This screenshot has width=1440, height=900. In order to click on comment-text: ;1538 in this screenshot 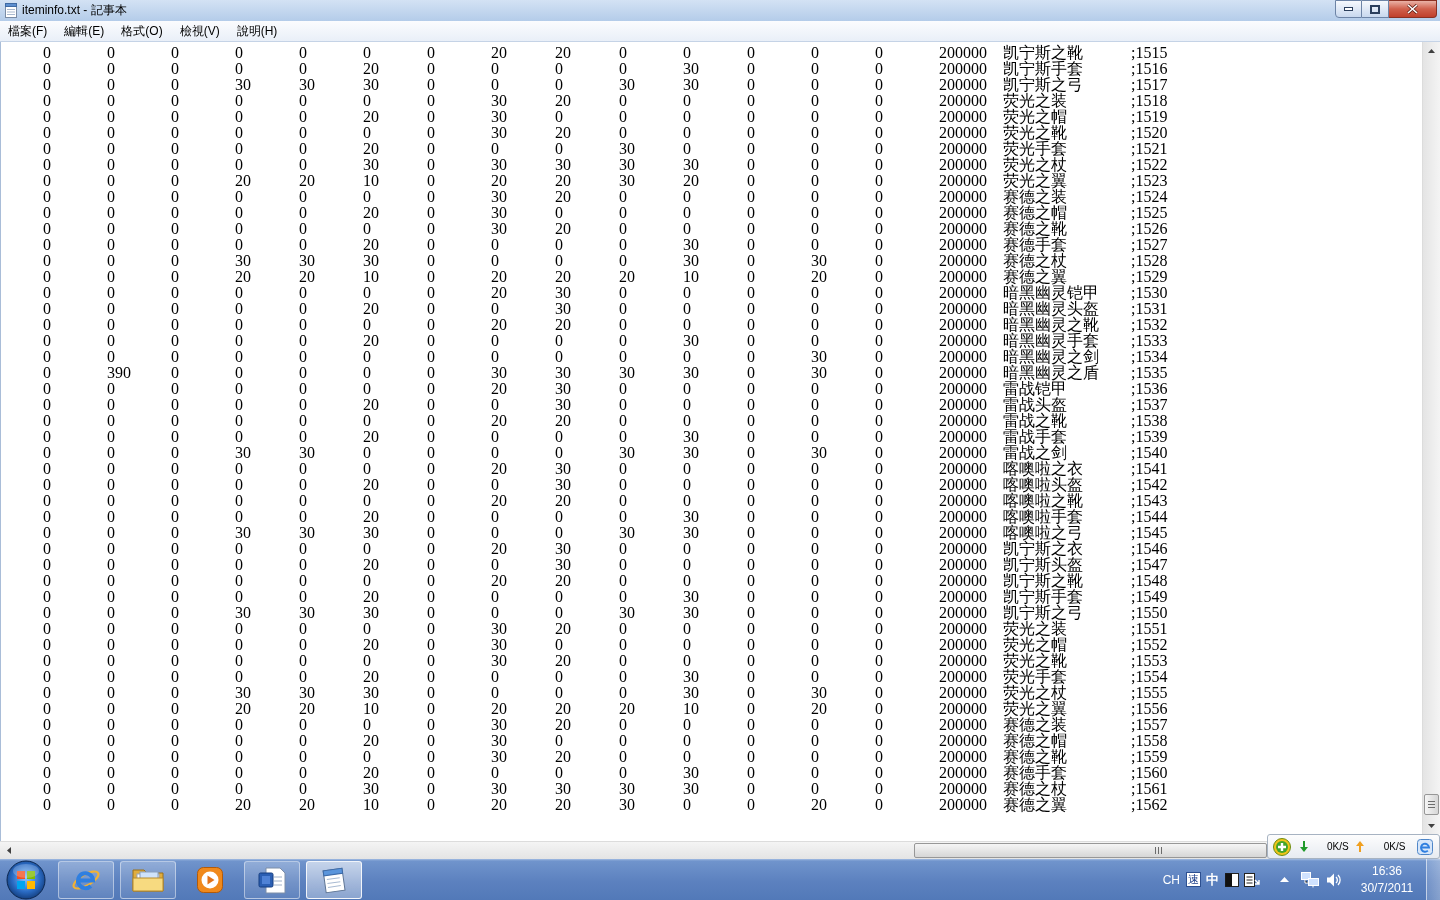, I will do `click(1149, 421)`.